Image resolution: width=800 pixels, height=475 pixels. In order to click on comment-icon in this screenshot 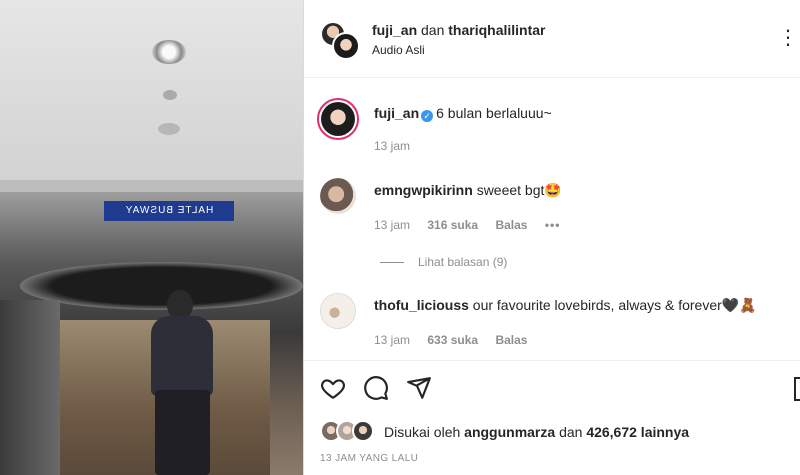, I will do `click(376, 388)`.